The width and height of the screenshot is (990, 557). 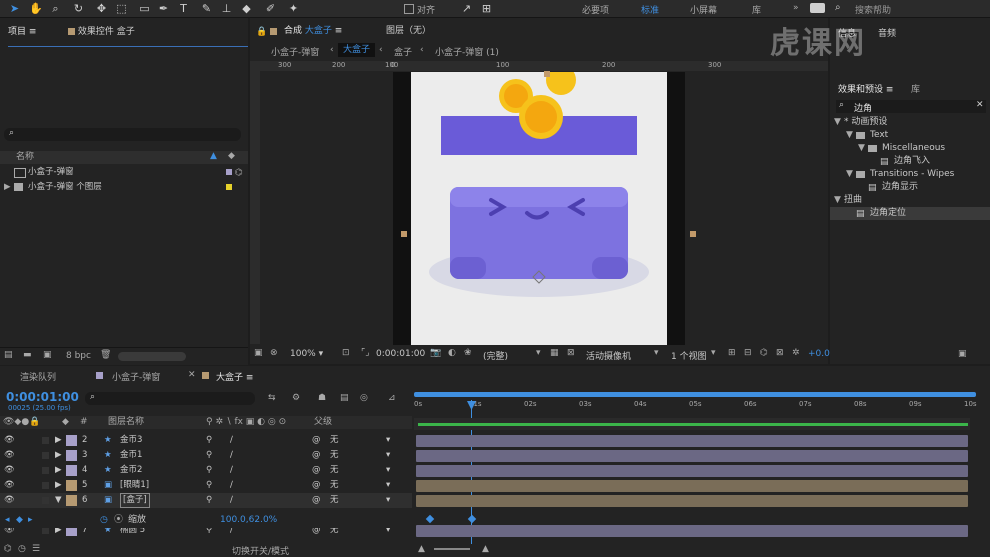 What do you see at coordinates (344, 398) in the screenshot?
I see `frame-blending-icon: ▤` at bounding box center [344, 398].